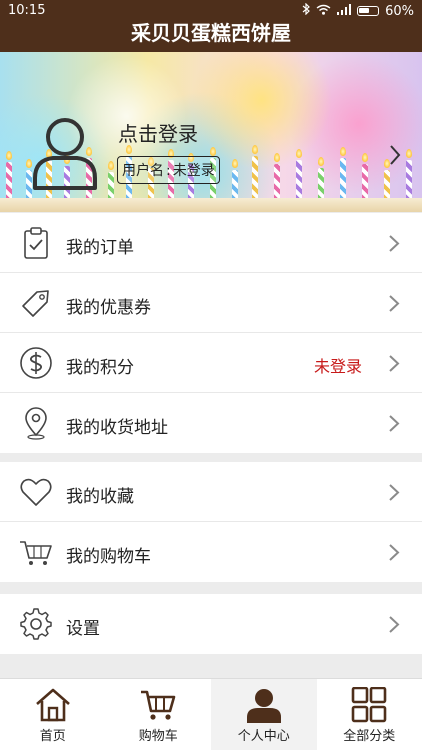  Describe the element at coordinates (211, 243) in the screenshot. I see `menu-item-orders: 我的订单` at that location.